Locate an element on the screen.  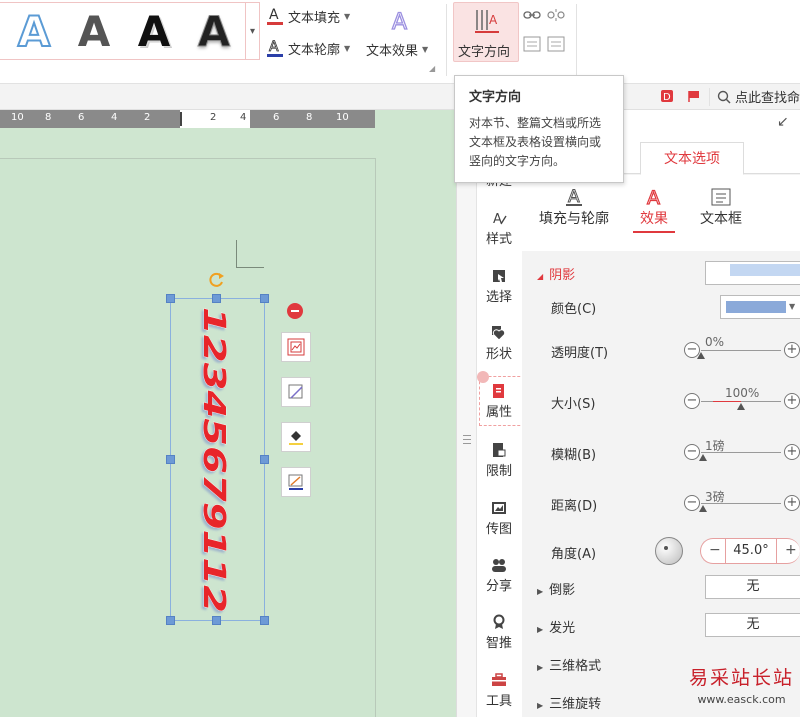
rotate3d-section-header: ▶ 三维旋转 is located at coordinates (569, 702).